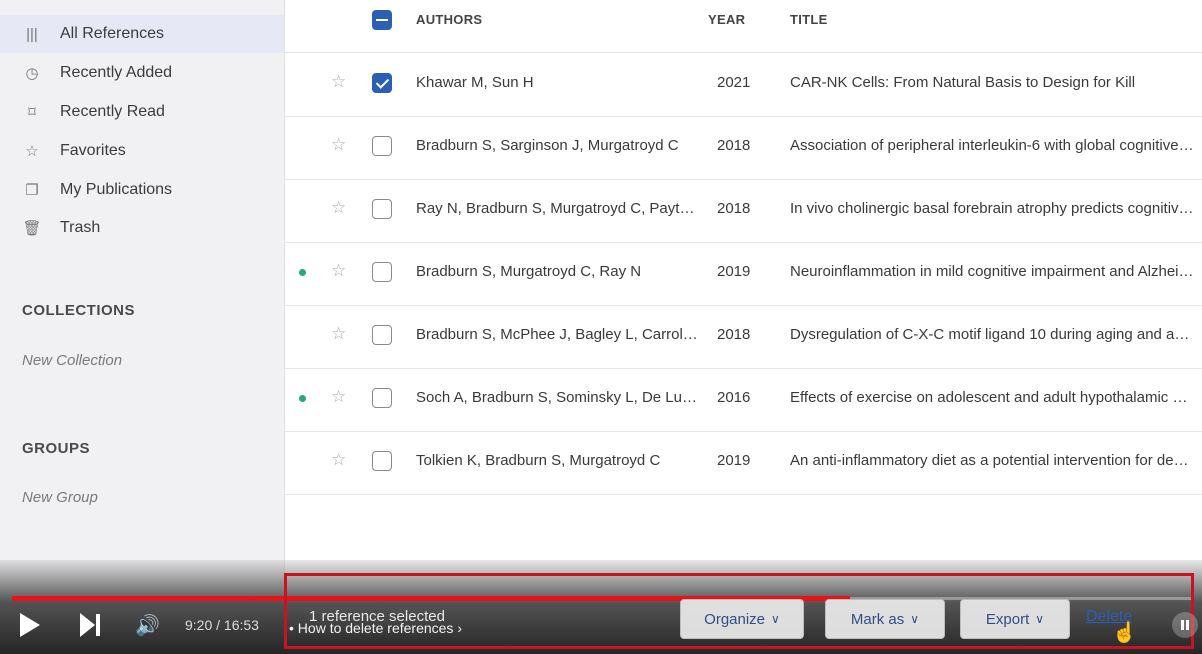  Describe the element at coordinates (529, 271) in the screenshot. I see `cell-authors: Bradburn S, Murgatroyd C, Ray N` at that location.